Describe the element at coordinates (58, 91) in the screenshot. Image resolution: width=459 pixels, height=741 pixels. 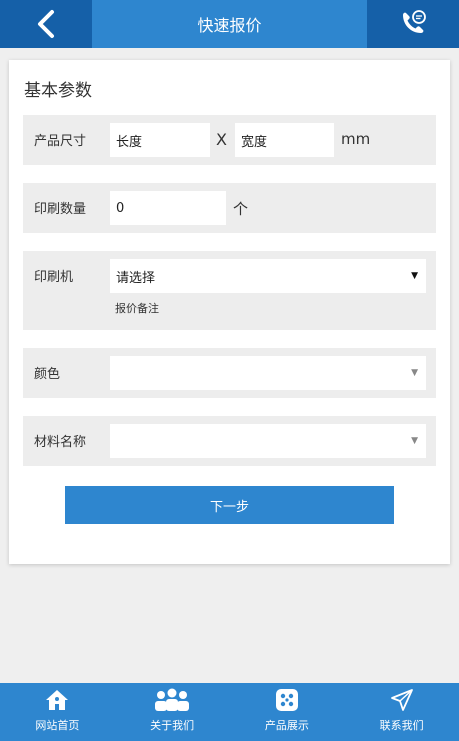
I see `section-title: 基本参数` at that location.